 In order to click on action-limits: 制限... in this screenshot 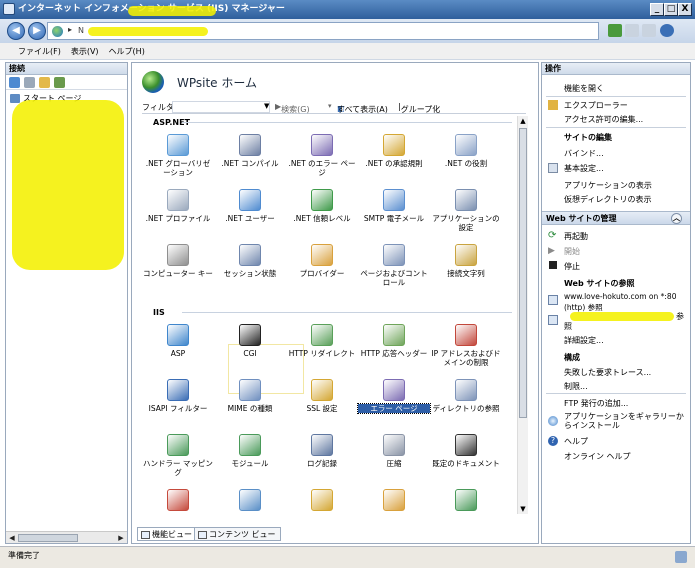, I will do `click(576, 386)`.